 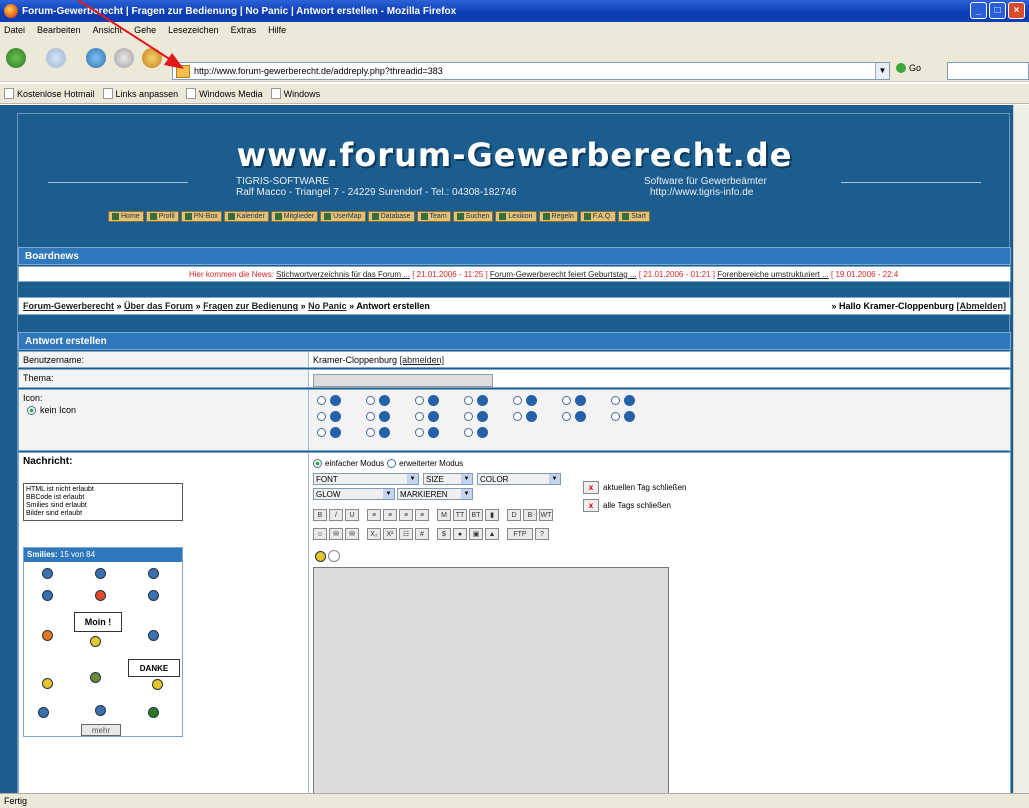 I want to click on back-icon, so click(x=16, y=58).